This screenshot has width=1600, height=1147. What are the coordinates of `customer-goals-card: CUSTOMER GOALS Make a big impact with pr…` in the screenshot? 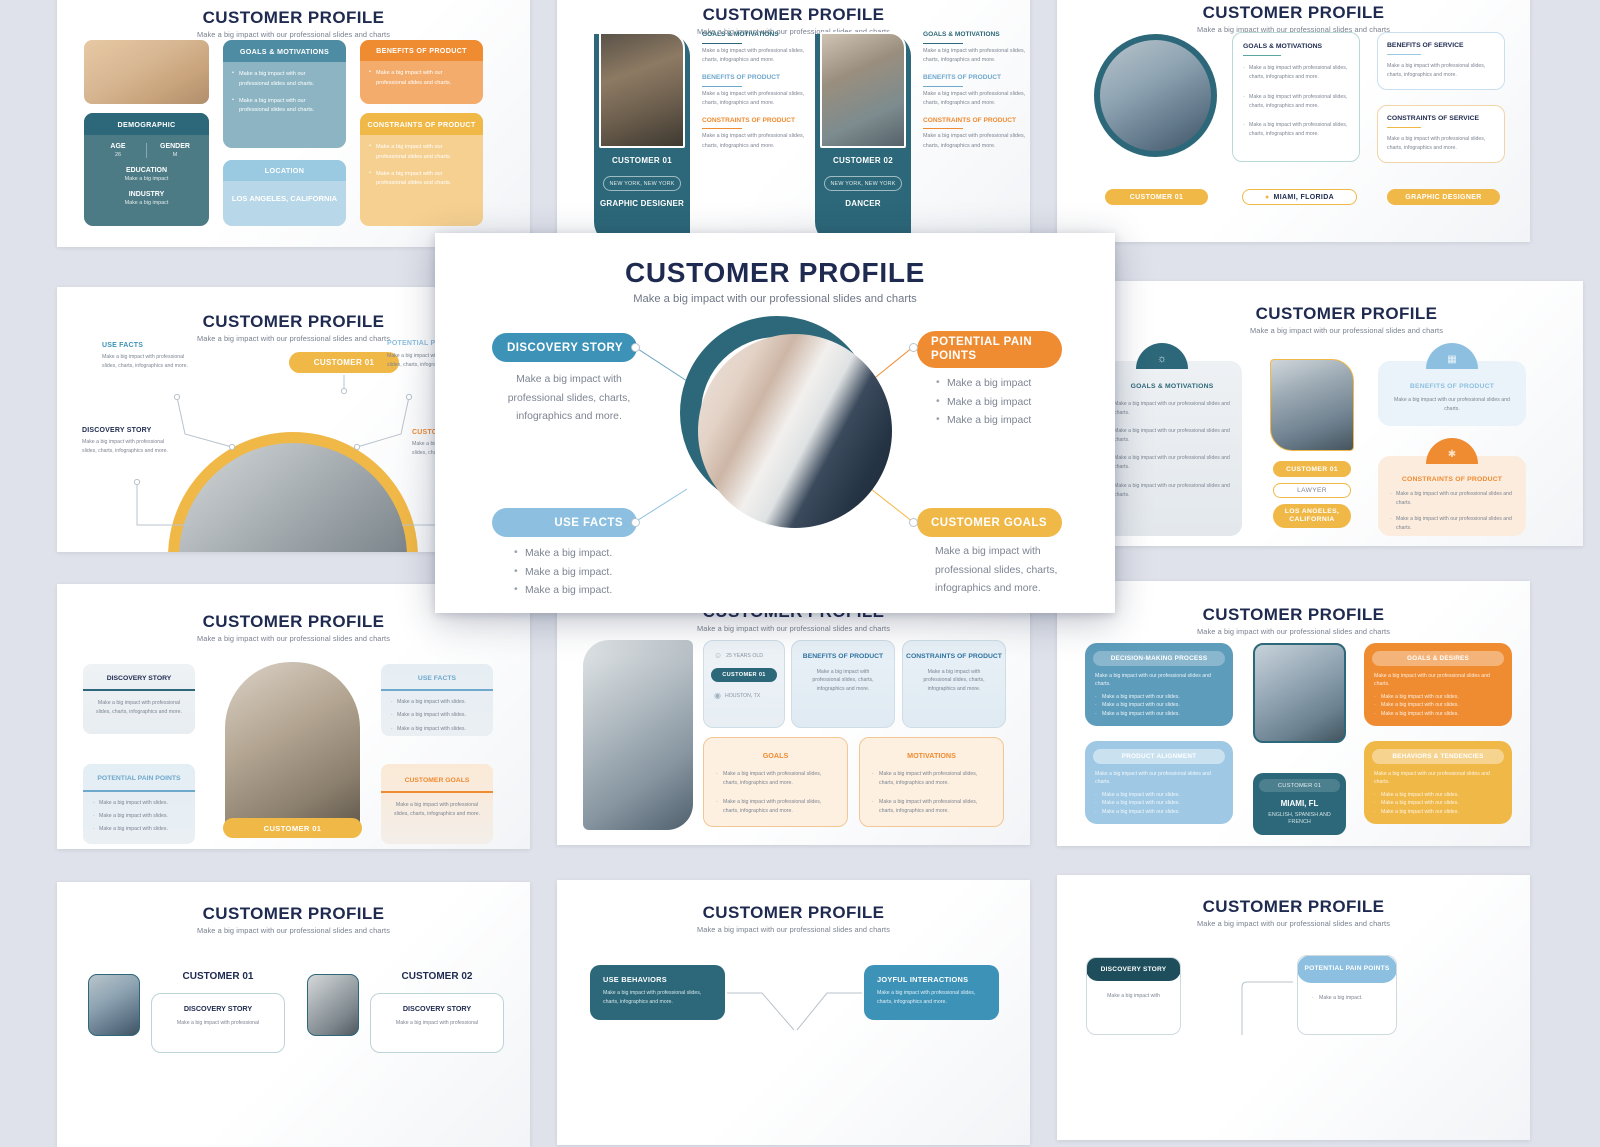 It's located at (437, 804).